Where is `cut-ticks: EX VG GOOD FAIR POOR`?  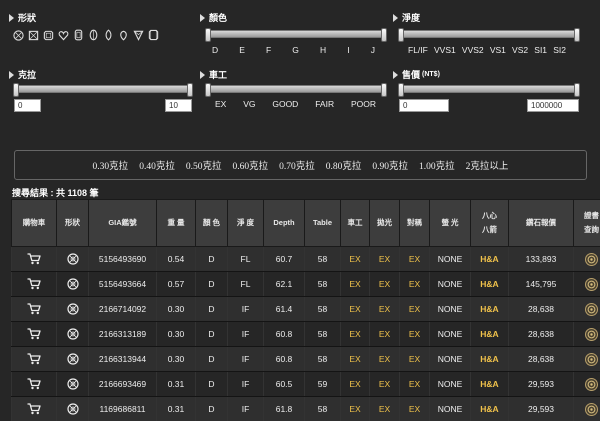
cut-ticks: EX VG GOOD FAIR POOR is located at coordinates (295, 104).